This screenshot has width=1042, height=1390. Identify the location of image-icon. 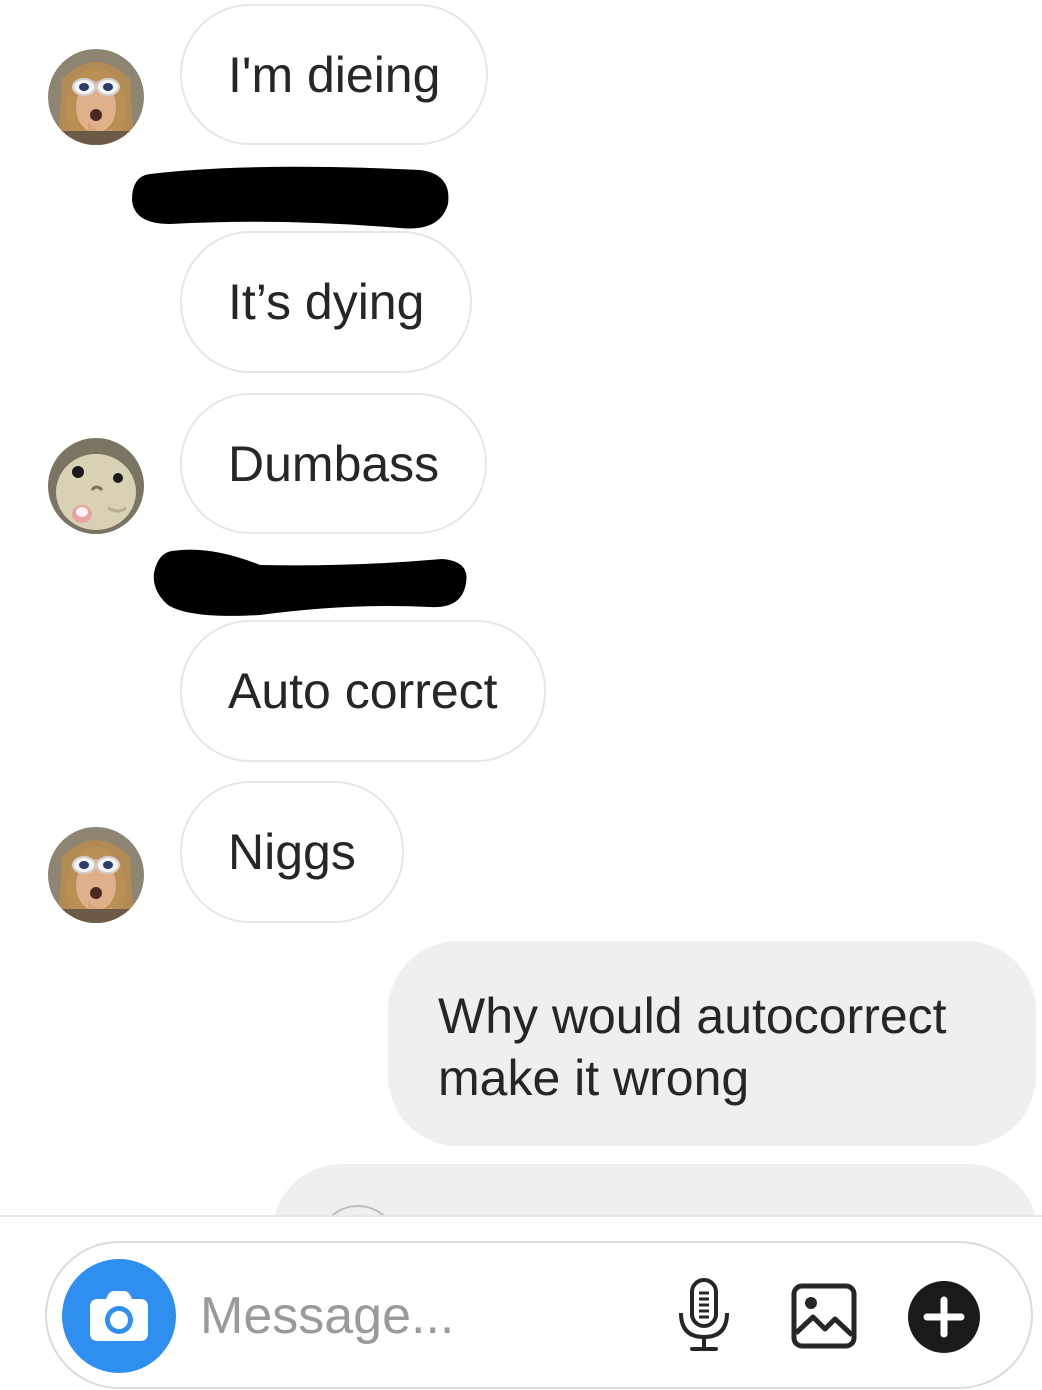
(824, 1316).